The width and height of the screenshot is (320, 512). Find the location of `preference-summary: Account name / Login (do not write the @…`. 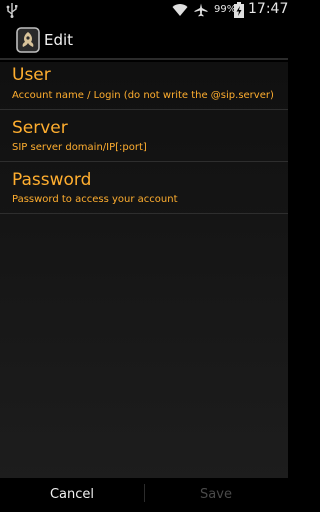

preference-summary: Account name / Login (do not write the @… is located at coordinates (143, 95).